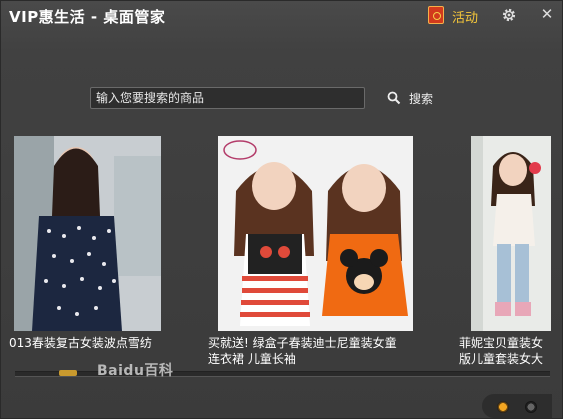 The image size is (563, 419). I want to click on search-input, so click(227, 98).